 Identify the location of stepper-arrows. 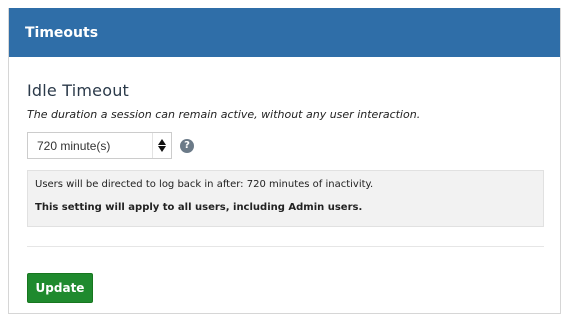
(161, 145).